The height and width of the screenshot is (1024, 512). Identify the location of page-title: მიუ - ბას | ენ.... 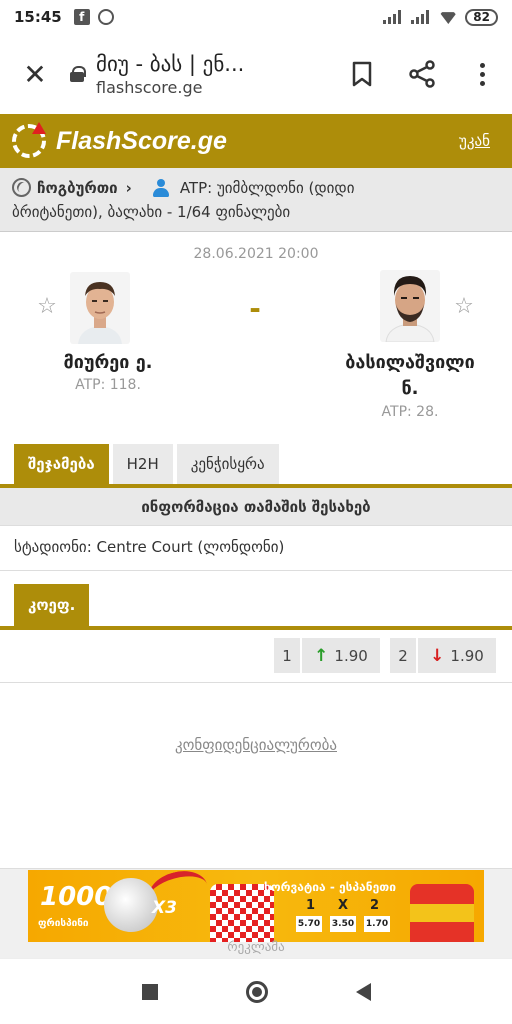
(170, 63).